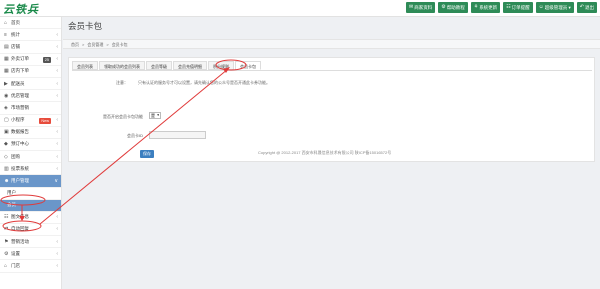 This screenshot has height=289, width=600. What do you see at coordinates (123, 116) in the screenshot?
I see `enable-card-label: 是否开启会员卡包功能` at bounding box center [123, 116].